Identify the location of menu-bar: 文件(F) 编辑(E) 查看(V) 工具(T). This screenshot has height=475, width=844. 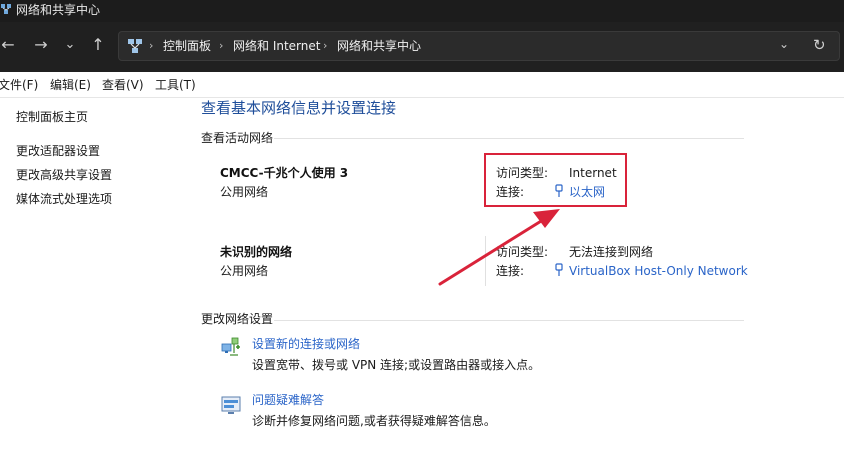
(422, 85).